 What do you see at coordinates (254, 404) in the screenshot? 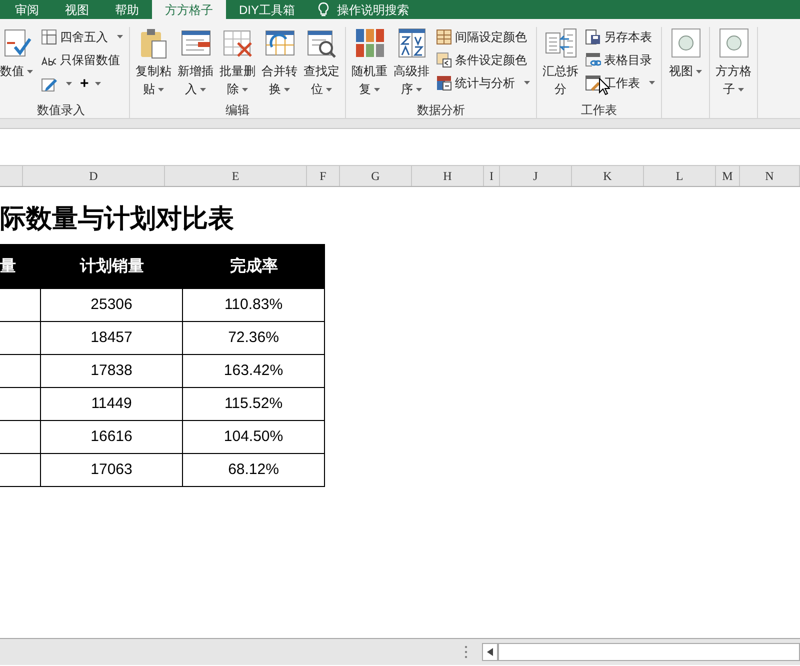
I see `table-cell: 115.52%` at bounding box center [254, 404].